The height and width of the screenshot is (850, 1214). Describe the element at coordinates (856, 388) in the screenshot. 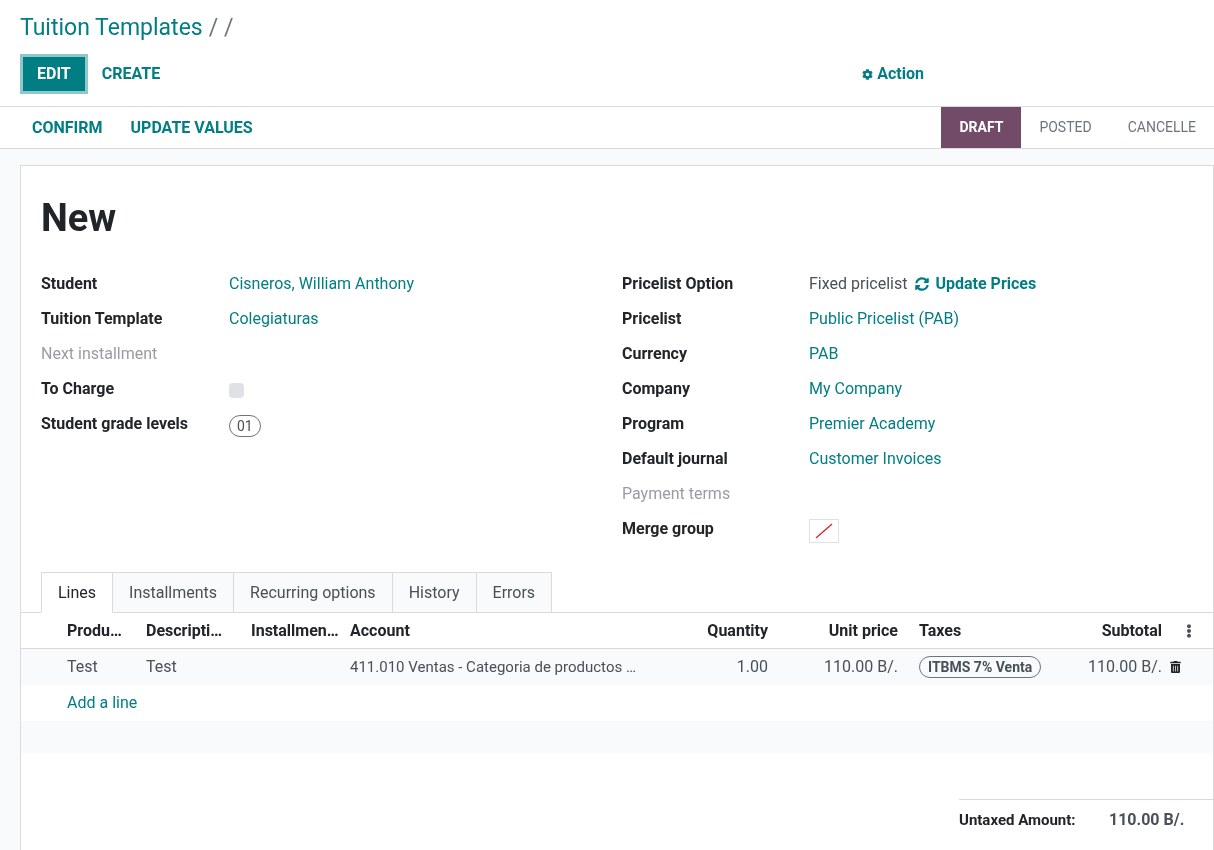

I see `field-value: My Company` at that location.